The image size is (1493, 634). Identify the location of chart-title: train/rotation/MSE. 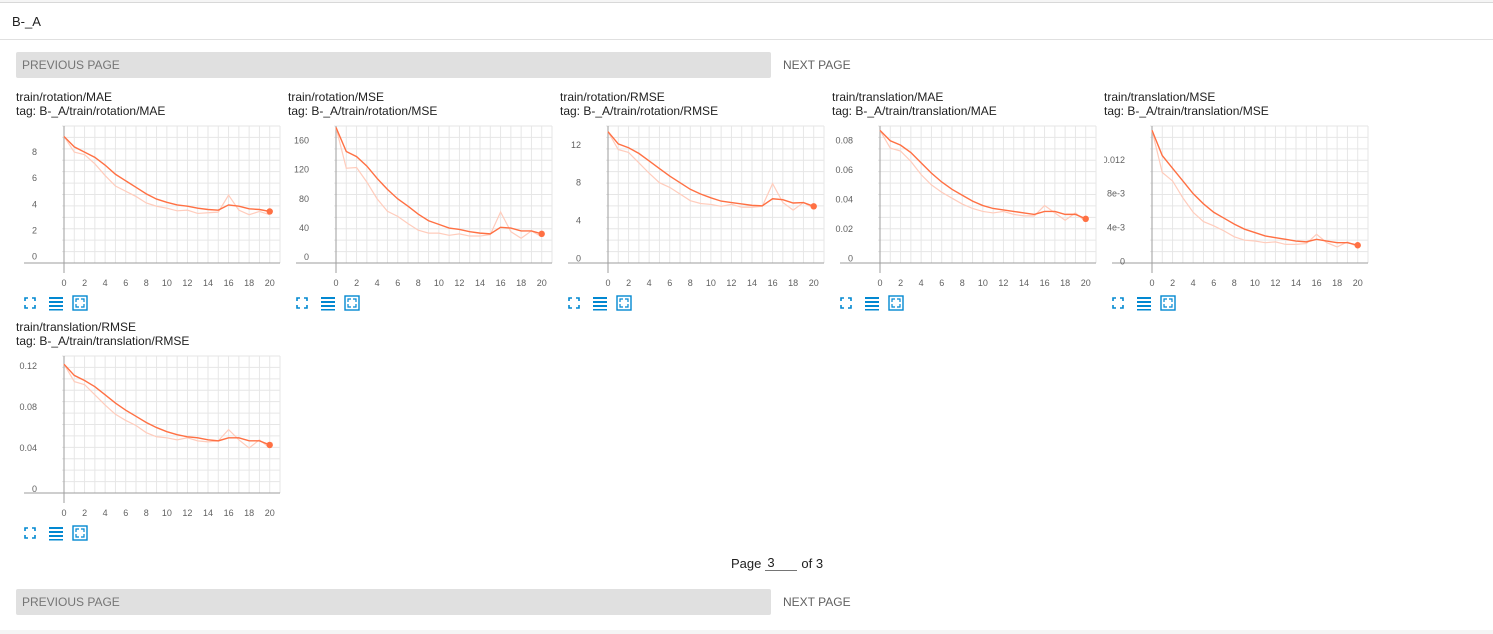
(336, 97).